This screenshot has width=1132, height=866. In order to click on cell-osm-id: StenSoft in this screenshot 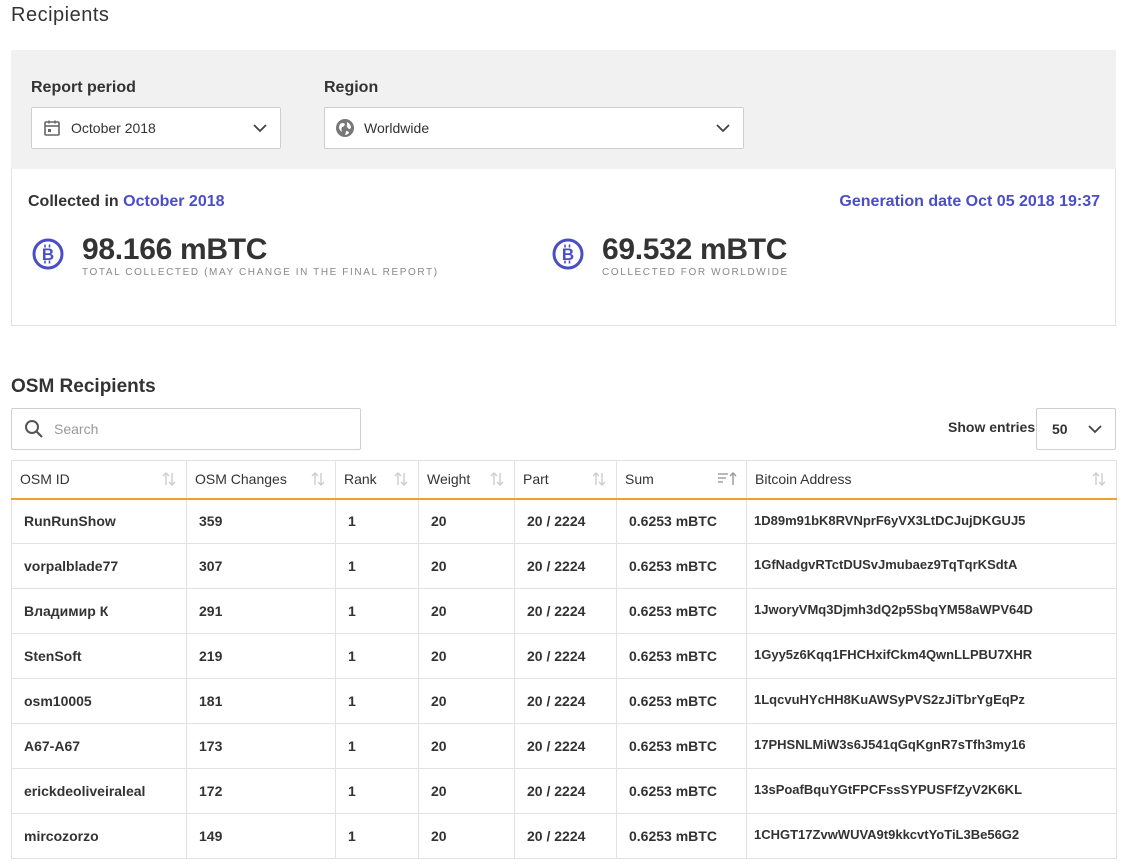, I will do `click(99, 656)`.